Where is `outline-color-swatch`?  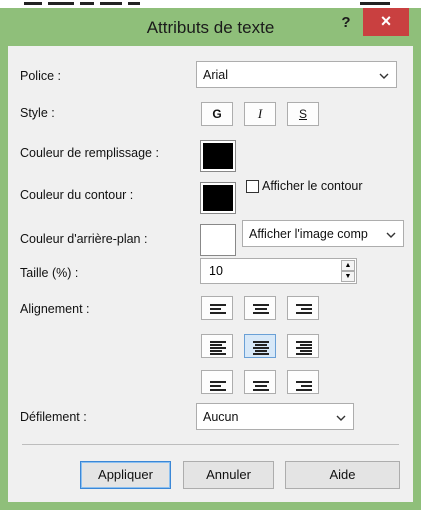 outline-color-swatch is located at coordinates (218, 198).